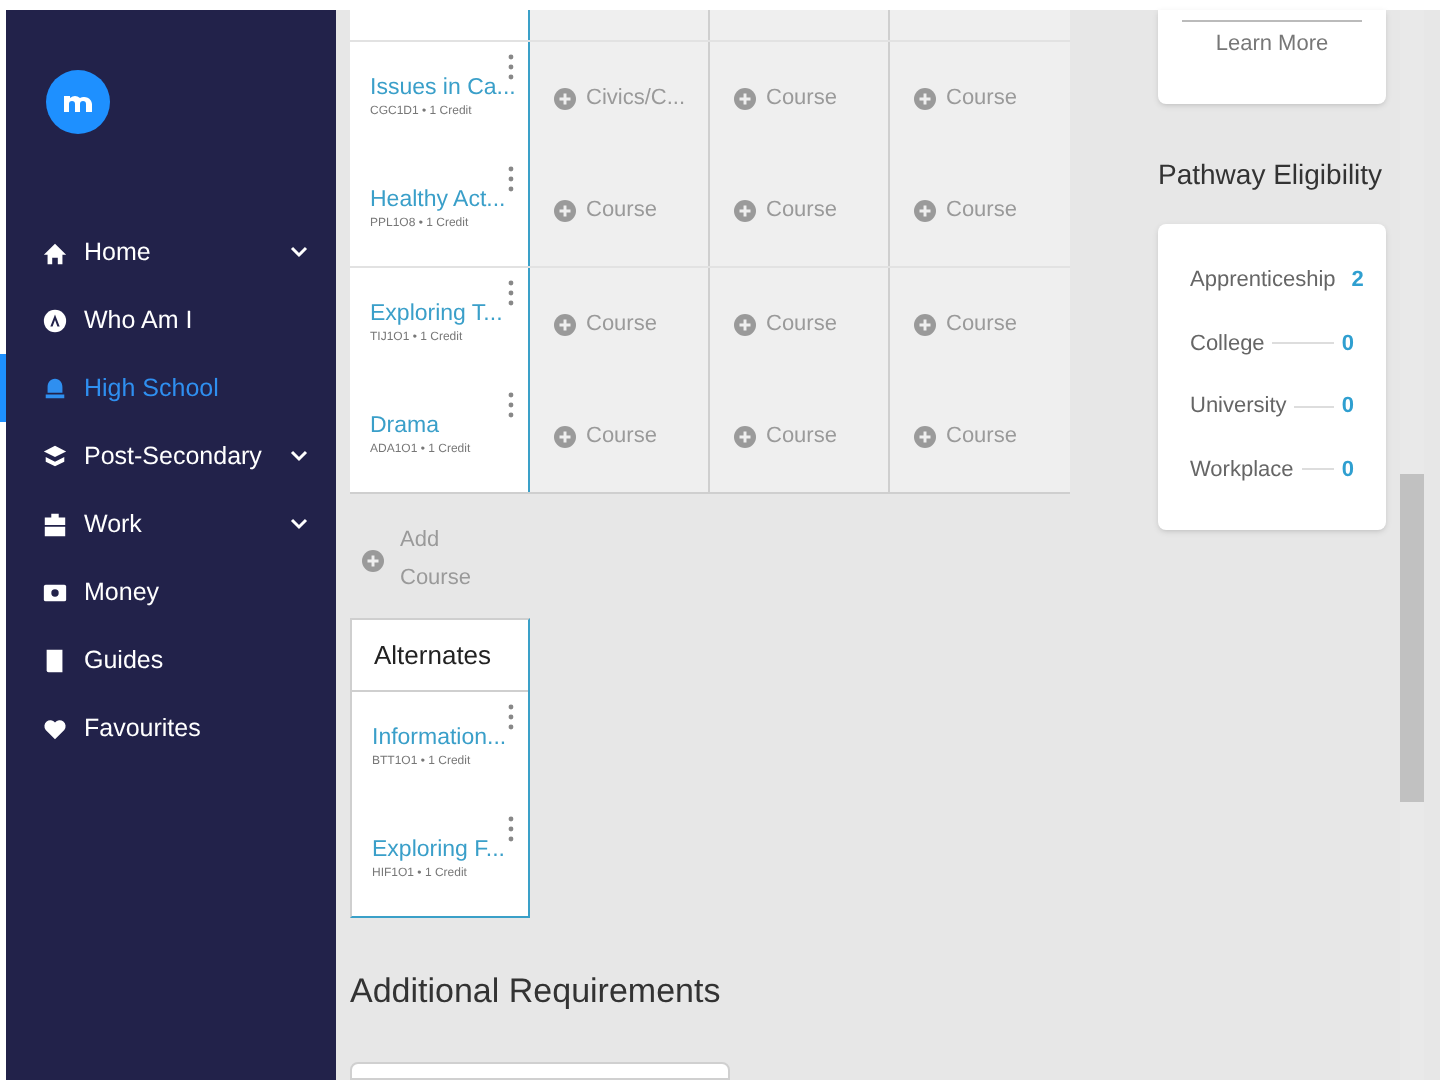 The width and height of the screenshot is (1440, 1080). What do you see at coordinates (55, 592) in the screenshot?
I see `money-icon` at bounding box center [55, 592].